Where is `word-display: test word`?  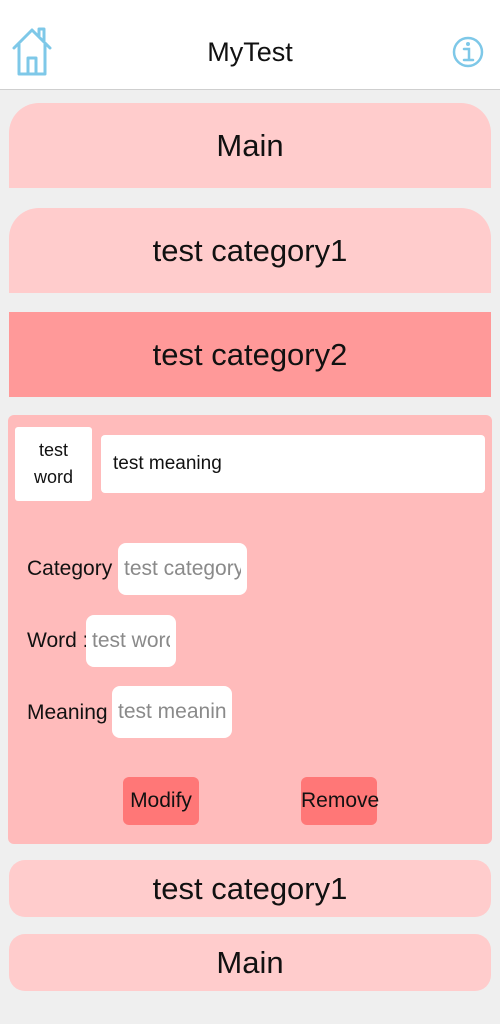 word-display: test word is located at coordinates (53, 464).